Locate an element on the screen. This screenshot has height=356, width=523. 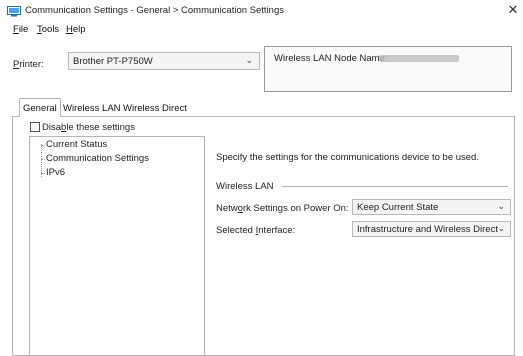
group-divider is located at coordinates (395, 186).